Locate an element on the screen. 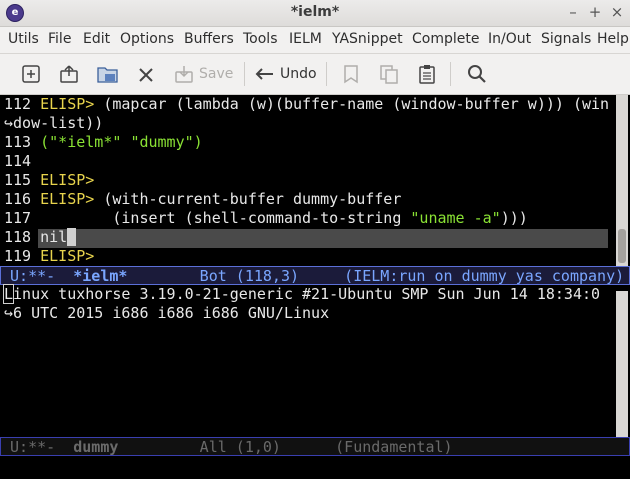  new-file-icon is located at coordinates (31, 74).